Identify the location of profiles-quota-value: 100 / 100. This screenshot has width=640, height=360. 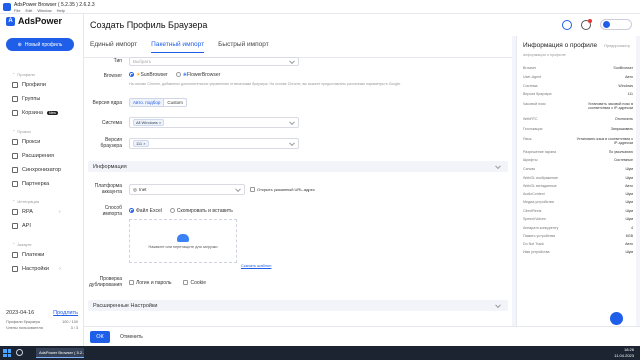
(70, 322).